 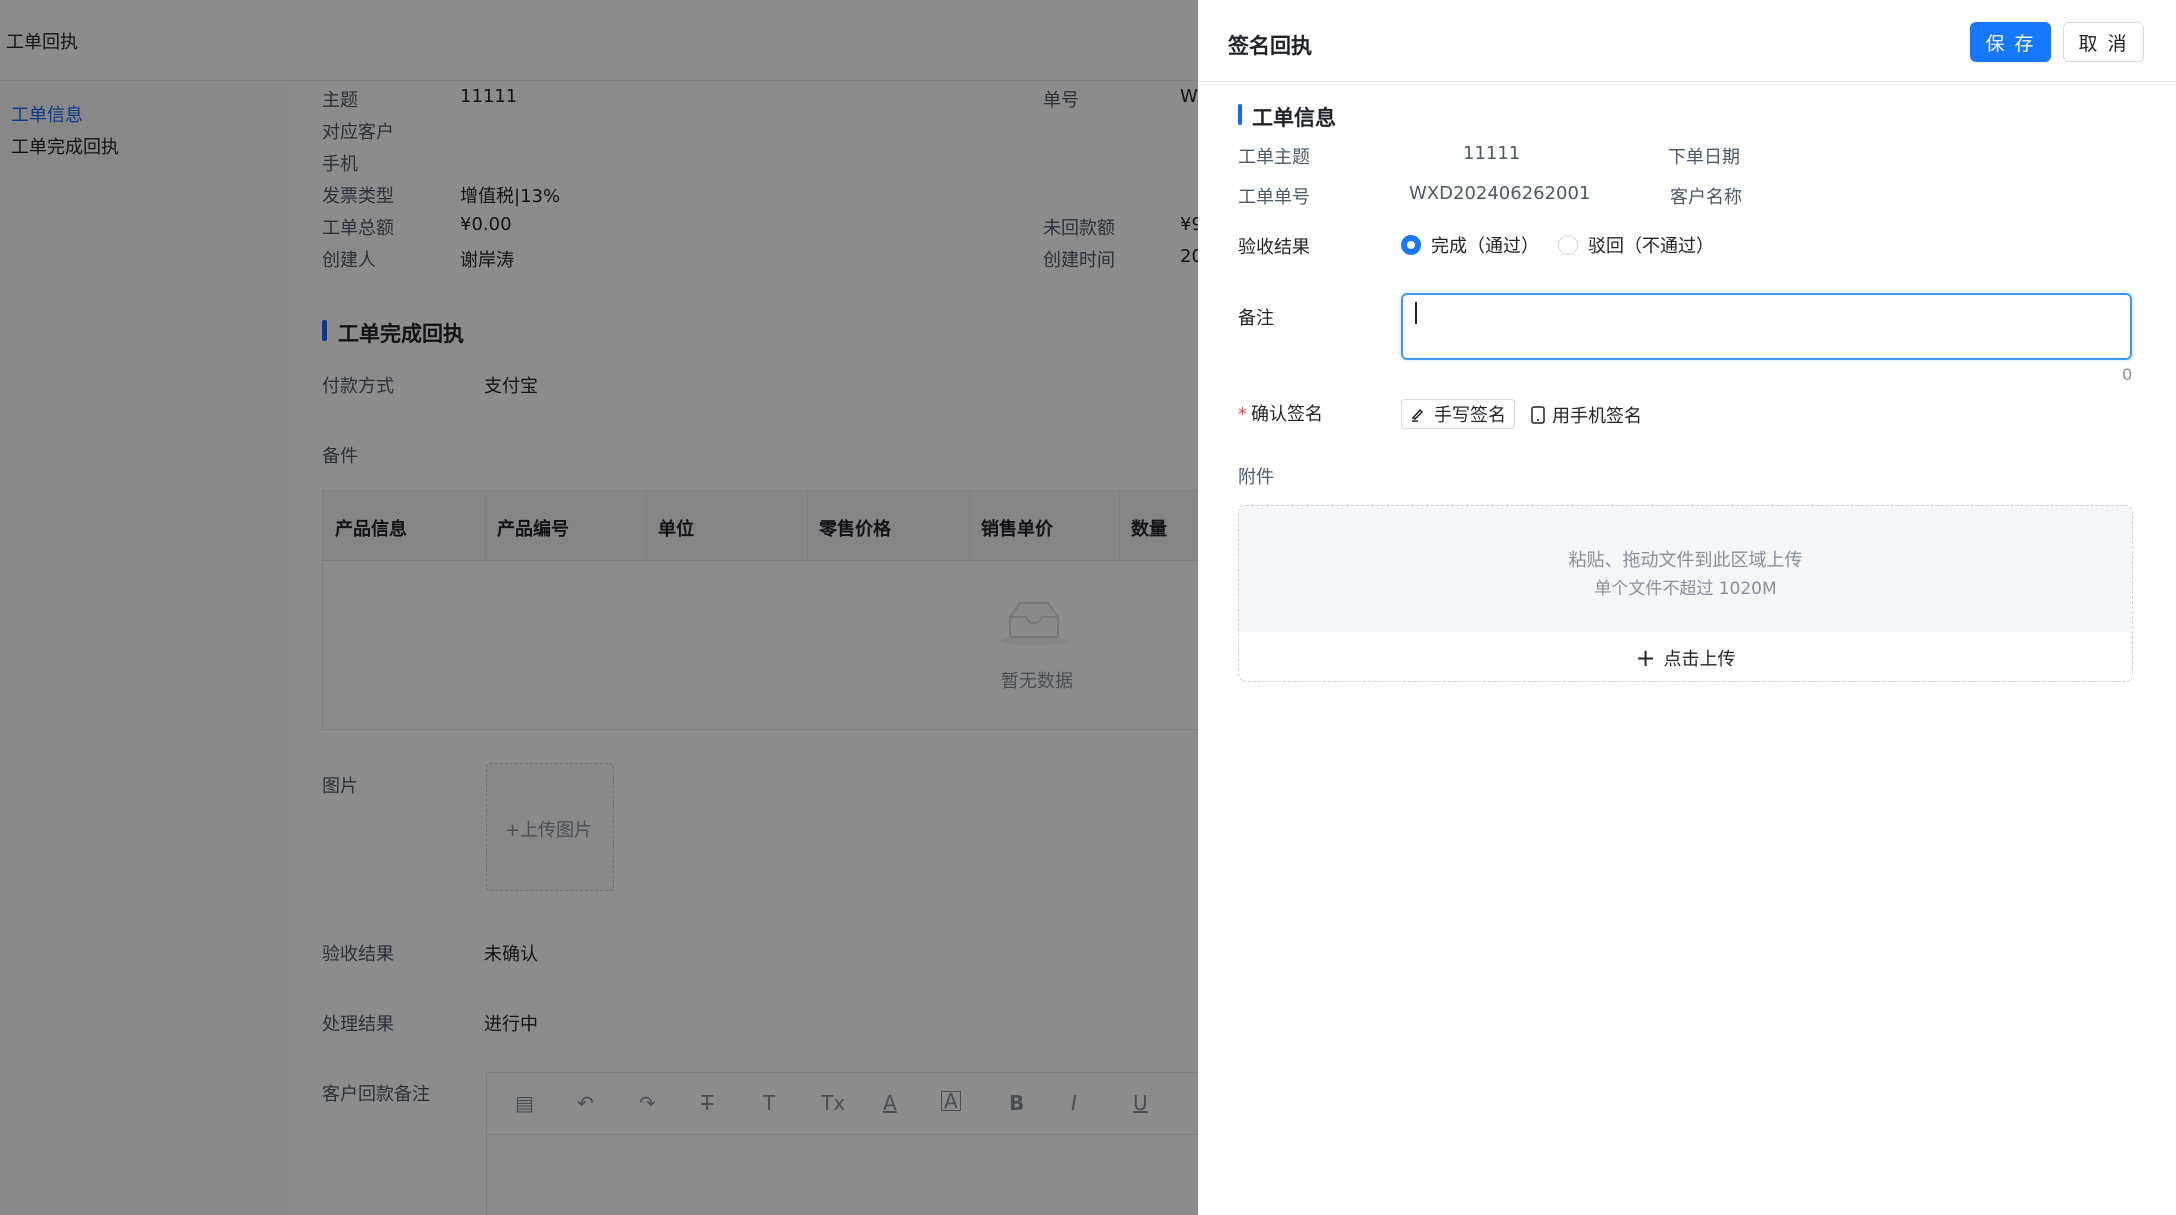 What do you see at coordinates (1766, 326) in the screenshot?
I see `remark-input` at bounding box center [1766, 326].